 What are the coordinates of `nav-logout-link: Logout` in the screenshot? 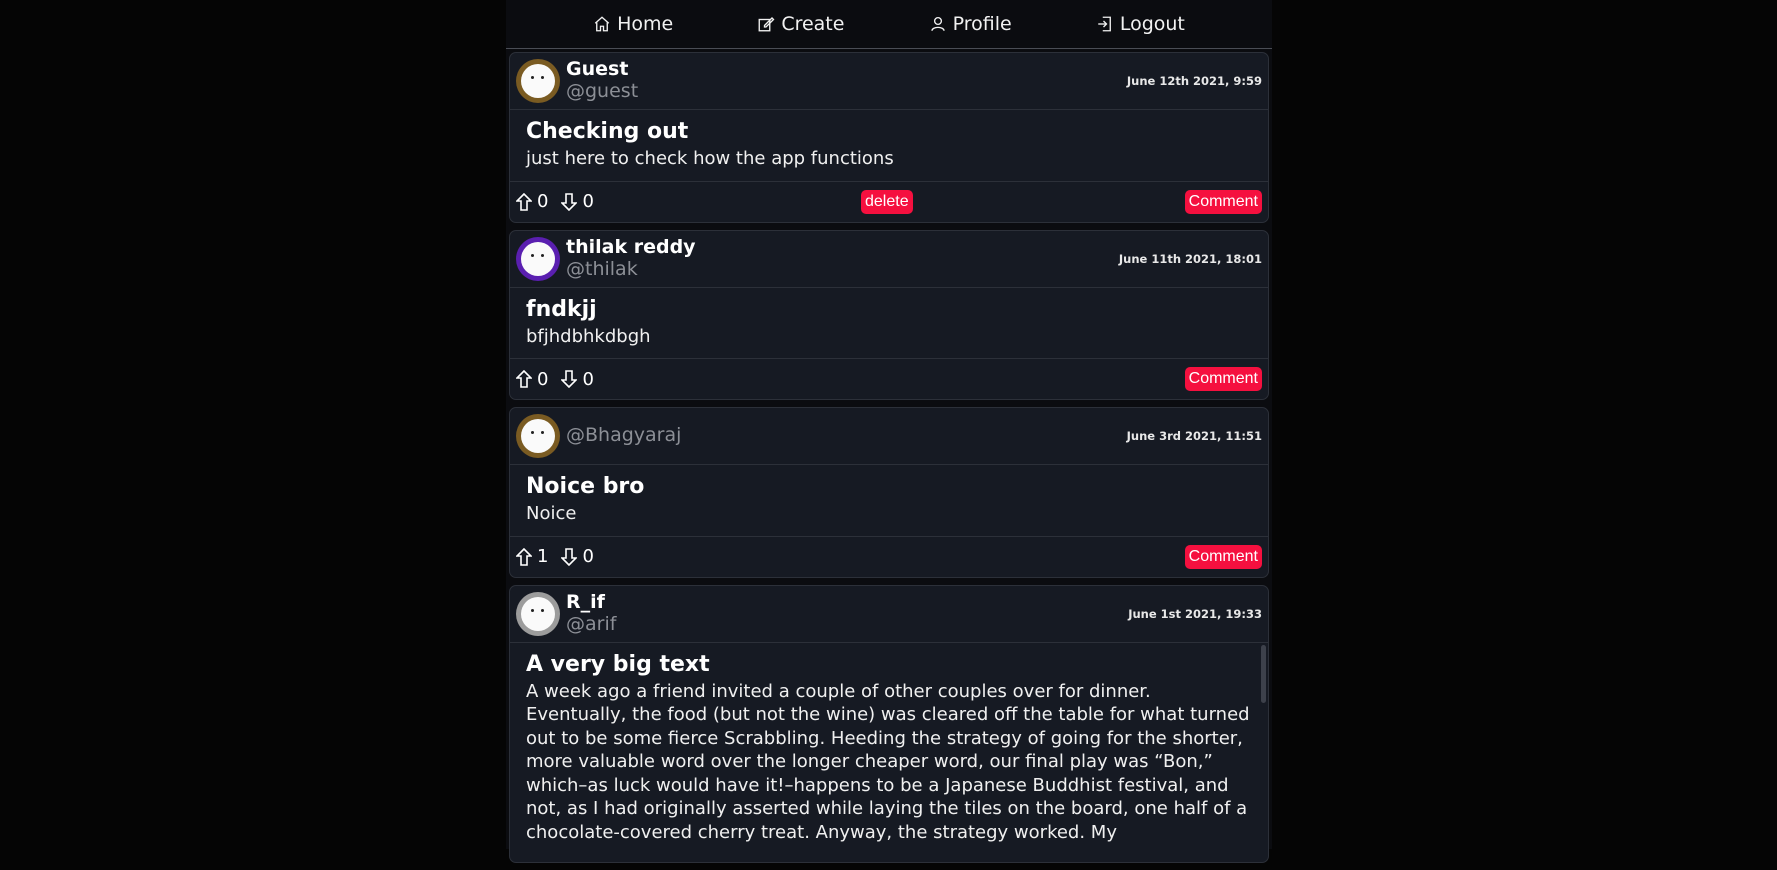 It's located at (1140, 24).